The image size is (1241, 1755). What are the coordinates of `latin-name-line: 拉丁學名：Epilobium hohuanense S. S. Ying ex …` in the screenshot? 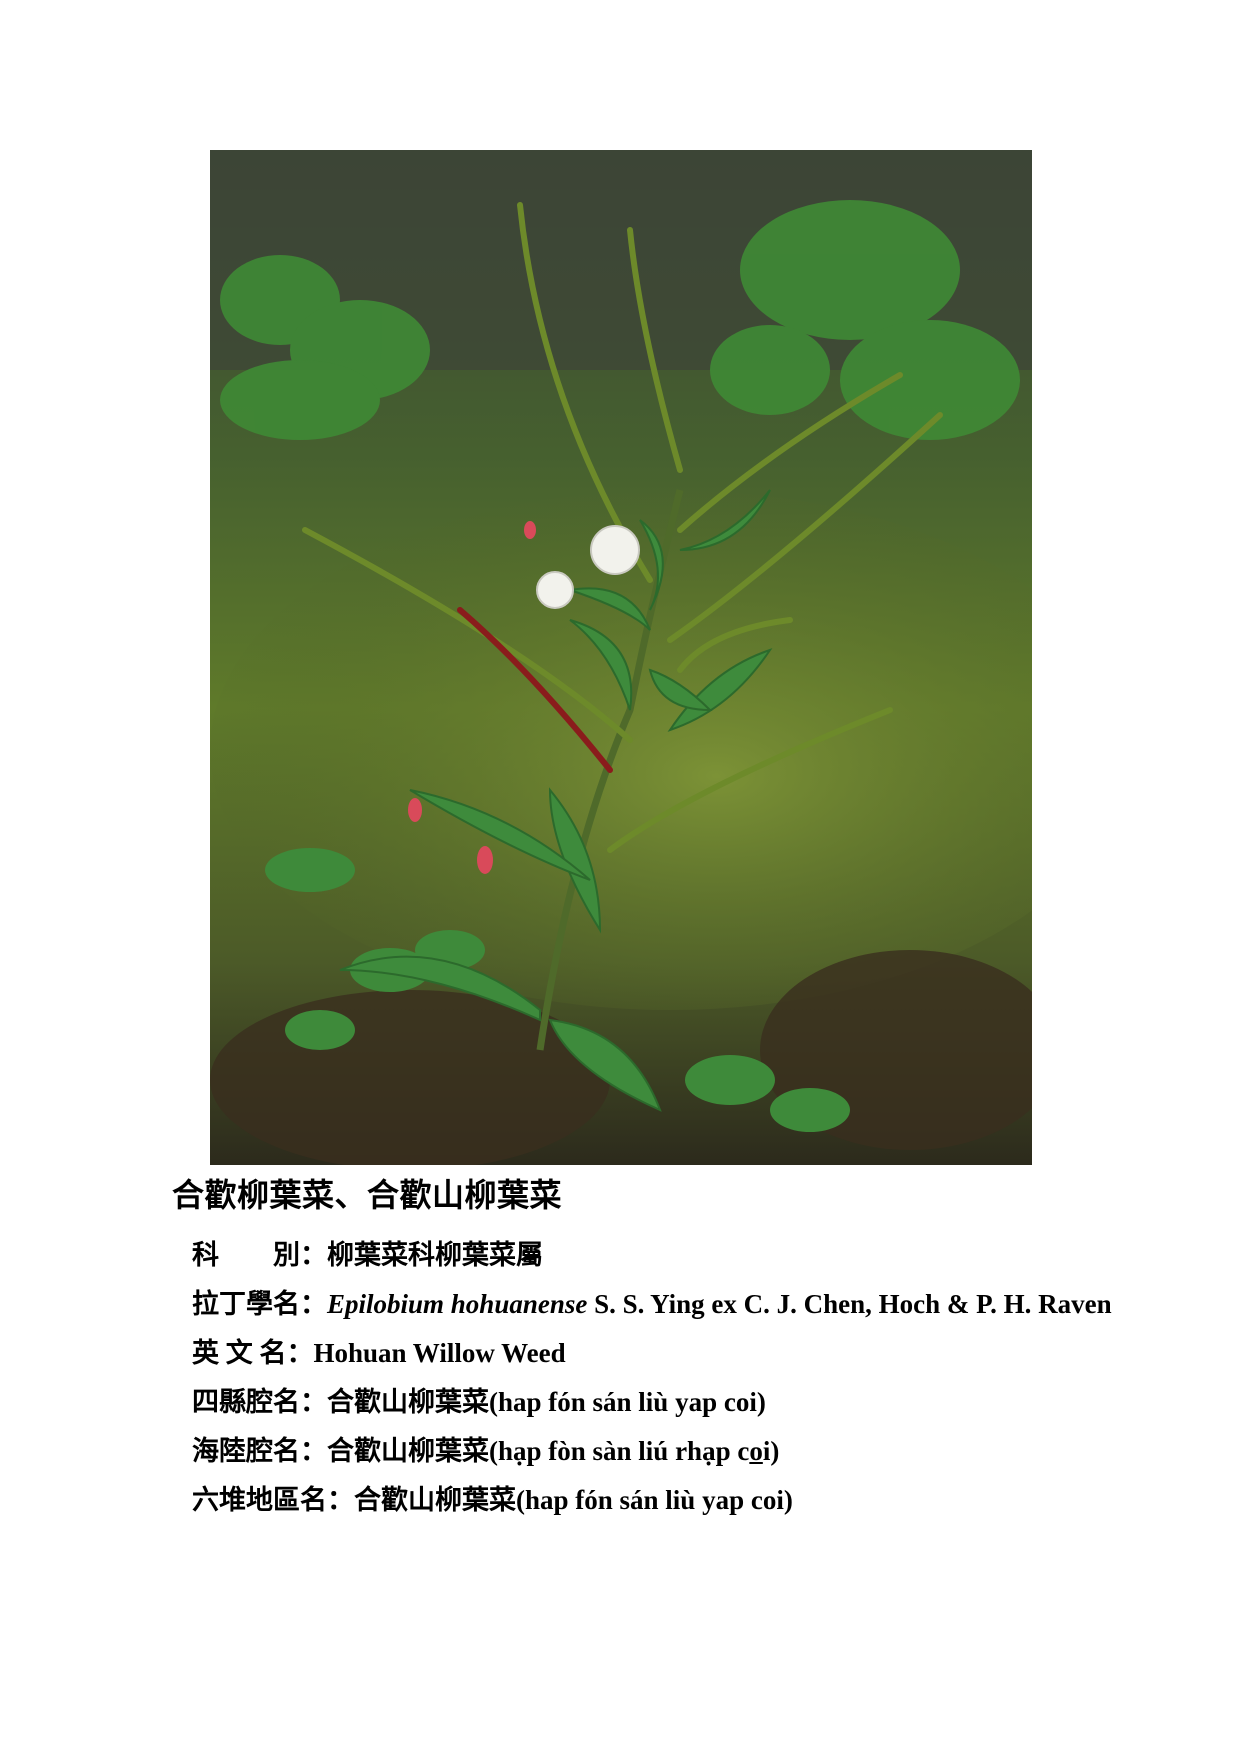 It's located at (652, 1301).